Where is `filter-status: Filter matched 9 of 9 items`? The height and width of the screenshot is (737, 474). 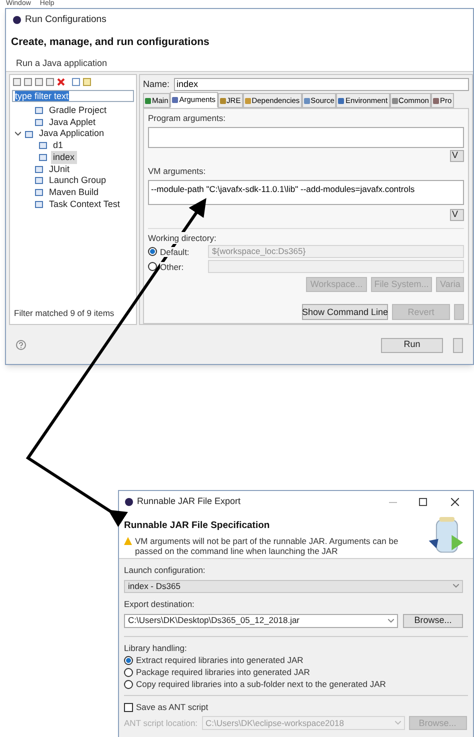
filter-status: Filter matched 9 of 9 items is located at coordinates (64, 313).